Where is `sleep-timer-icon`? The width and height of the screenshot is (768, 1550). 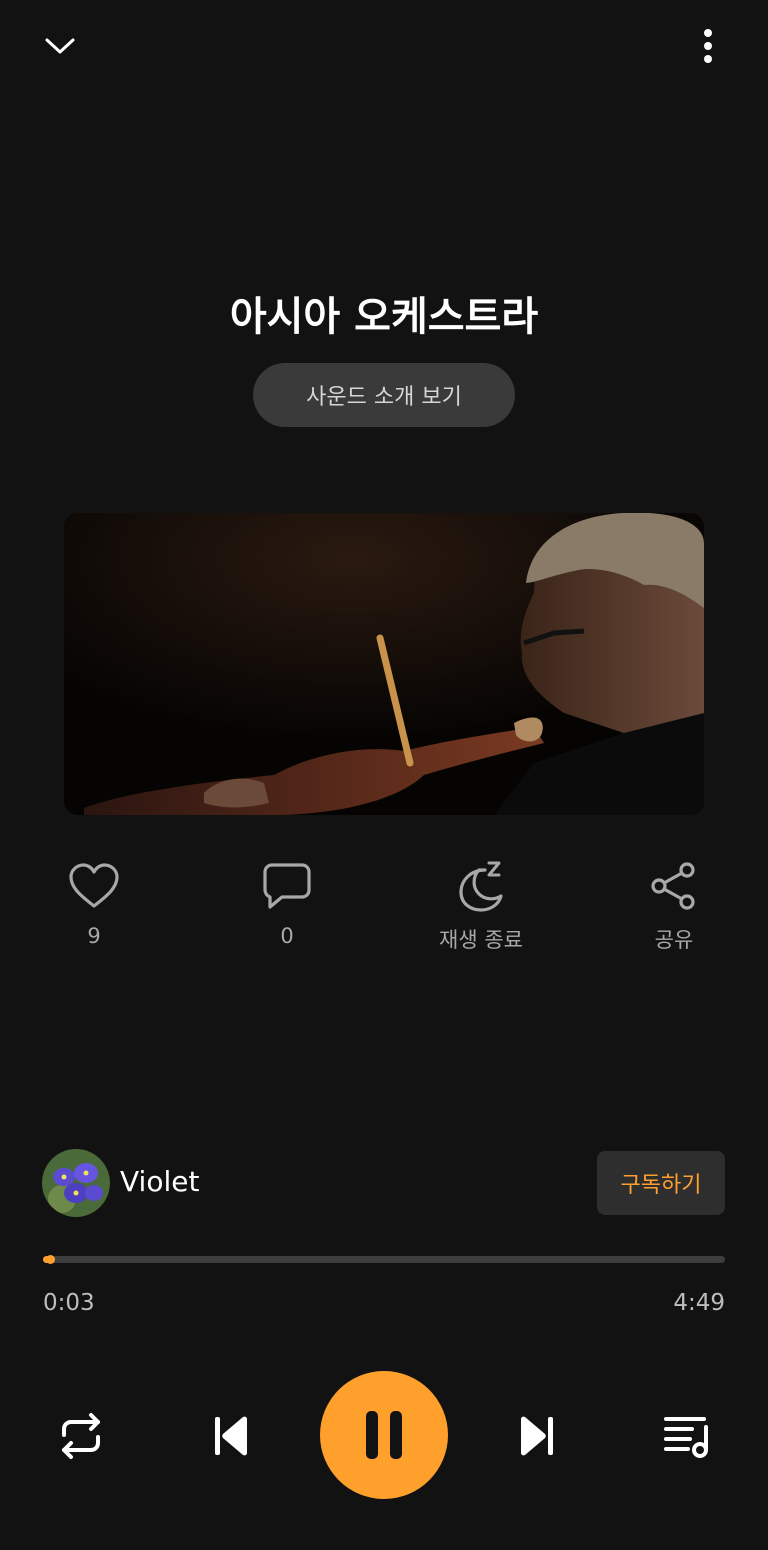 sleep-timer-icon is located at coordinates (481, 886).